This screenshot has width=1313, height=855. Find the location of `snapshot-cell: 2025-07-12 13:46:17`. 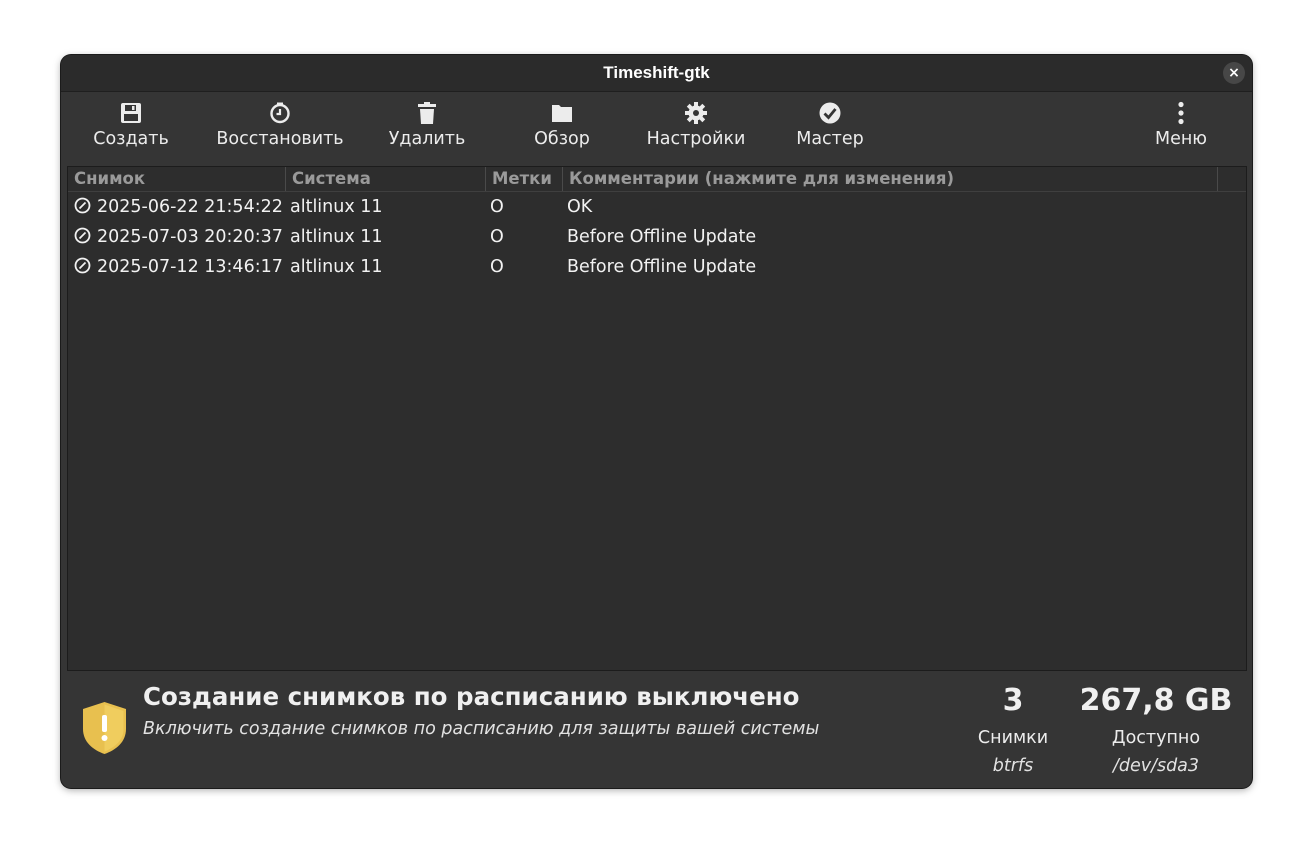

snapshot-cell: 2025-07-12 13:46:17 is located at coordinates (178, 267).